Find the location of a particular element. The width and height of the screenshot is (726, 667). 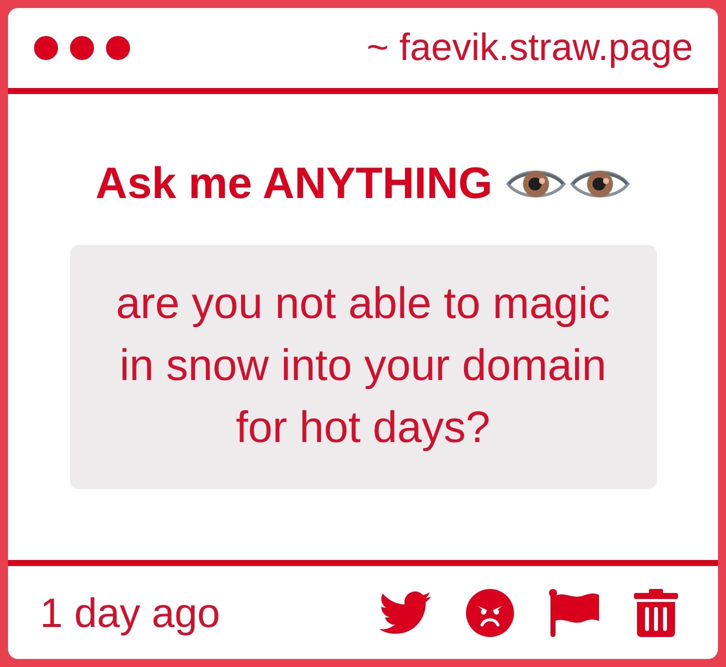

angry-face-icon is located at coordinates (490, 612).